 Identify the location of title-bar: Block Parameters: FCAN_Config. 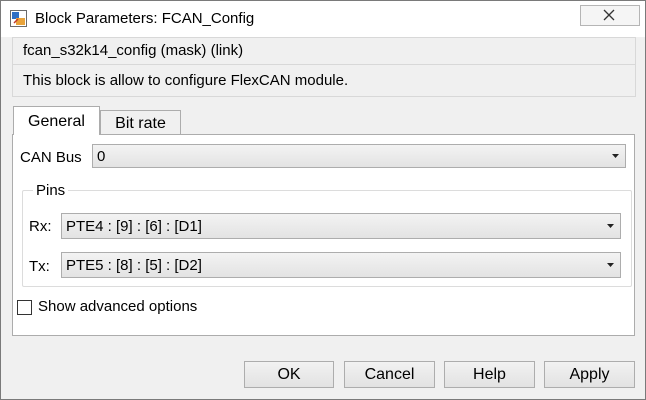
(323, 19).